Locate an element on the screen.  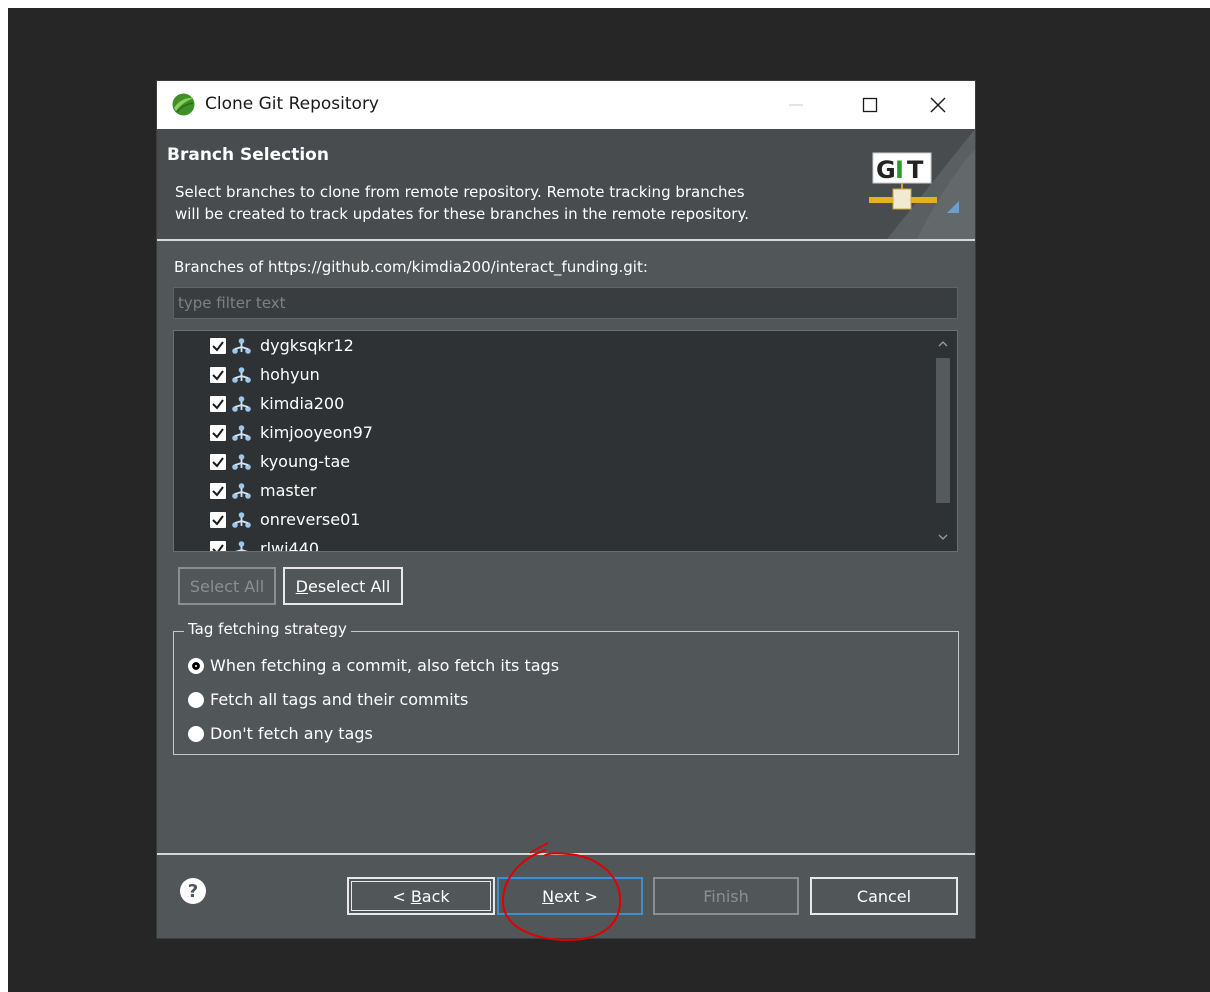
close-icon is located at coordinates (938, 105).